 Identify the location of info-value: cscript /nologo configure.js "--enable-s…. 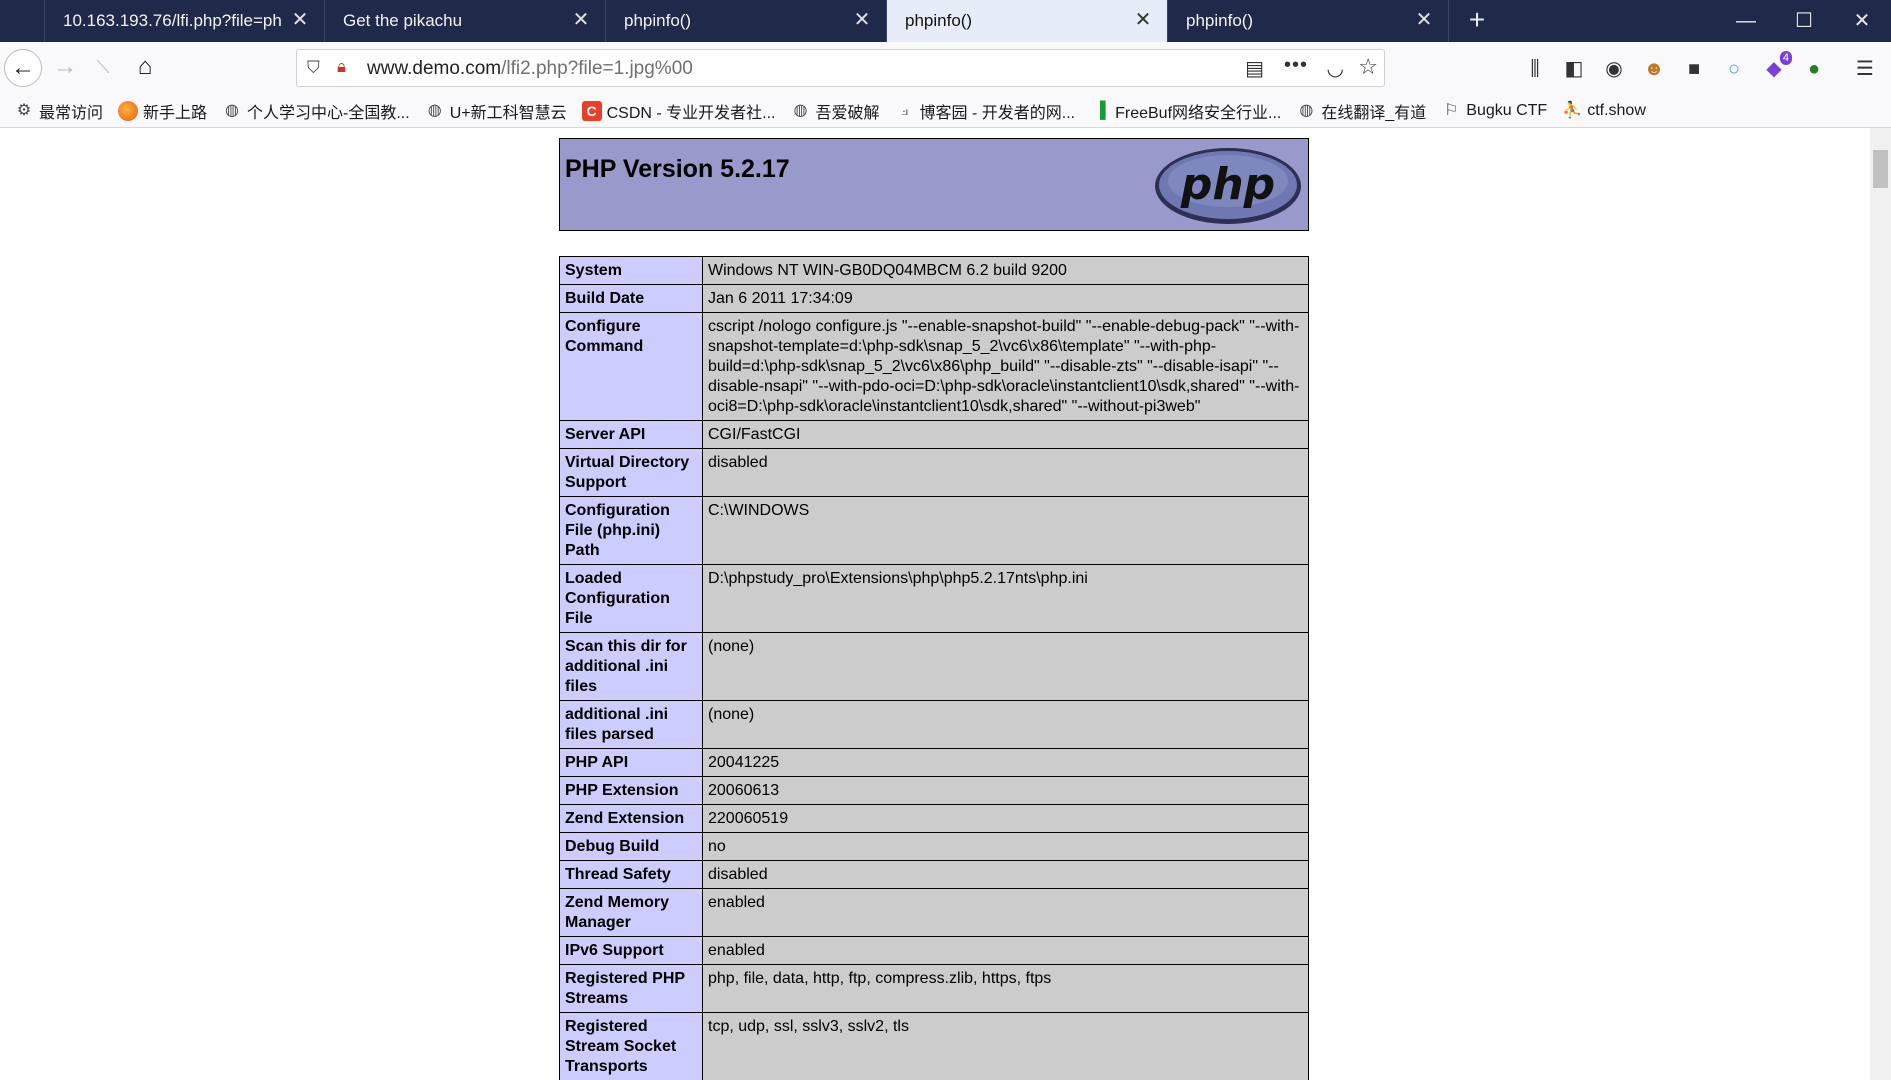
(1005, 366).